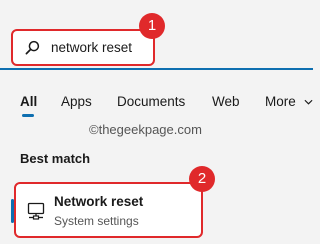 The image size is (320, 244). Describe the element at coordinates (152, 26) in the screenshot. I see `step-1-badge: 1` at that location.